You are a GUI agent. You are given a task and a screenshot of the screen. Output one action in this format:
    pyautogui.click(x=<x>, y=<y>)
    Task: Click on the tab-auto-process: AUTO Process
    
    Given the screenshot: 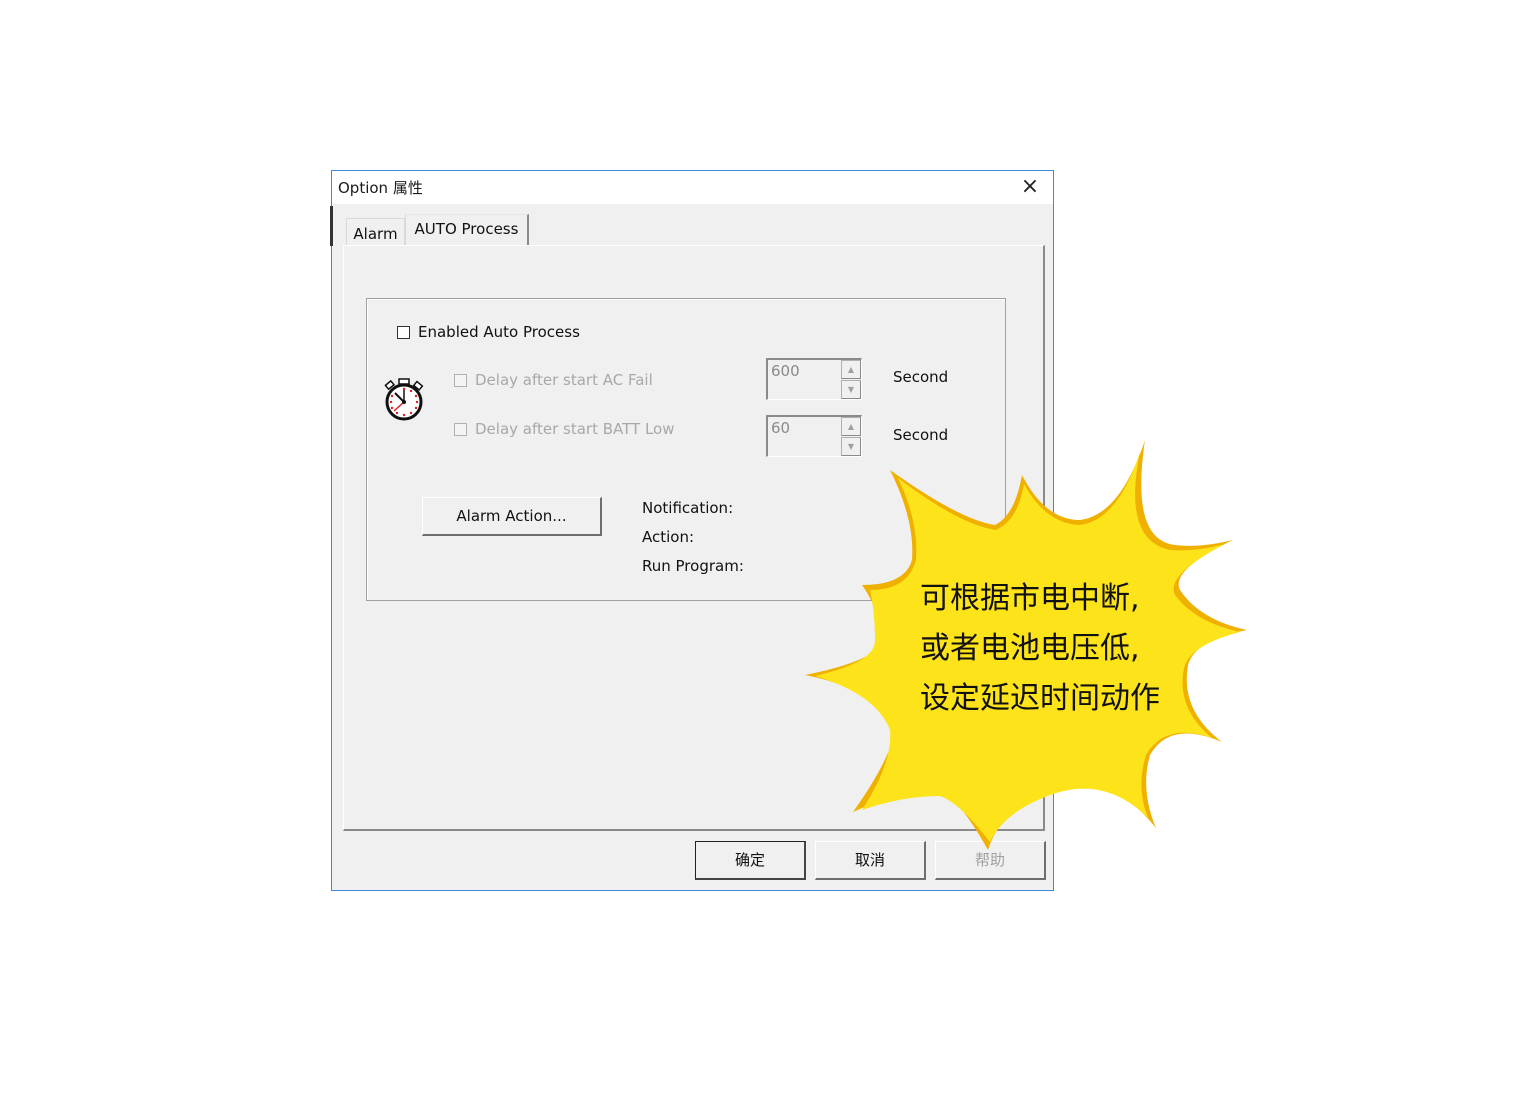 What is the action you would take?
    pyautogui.click(x=467, y=230)
    